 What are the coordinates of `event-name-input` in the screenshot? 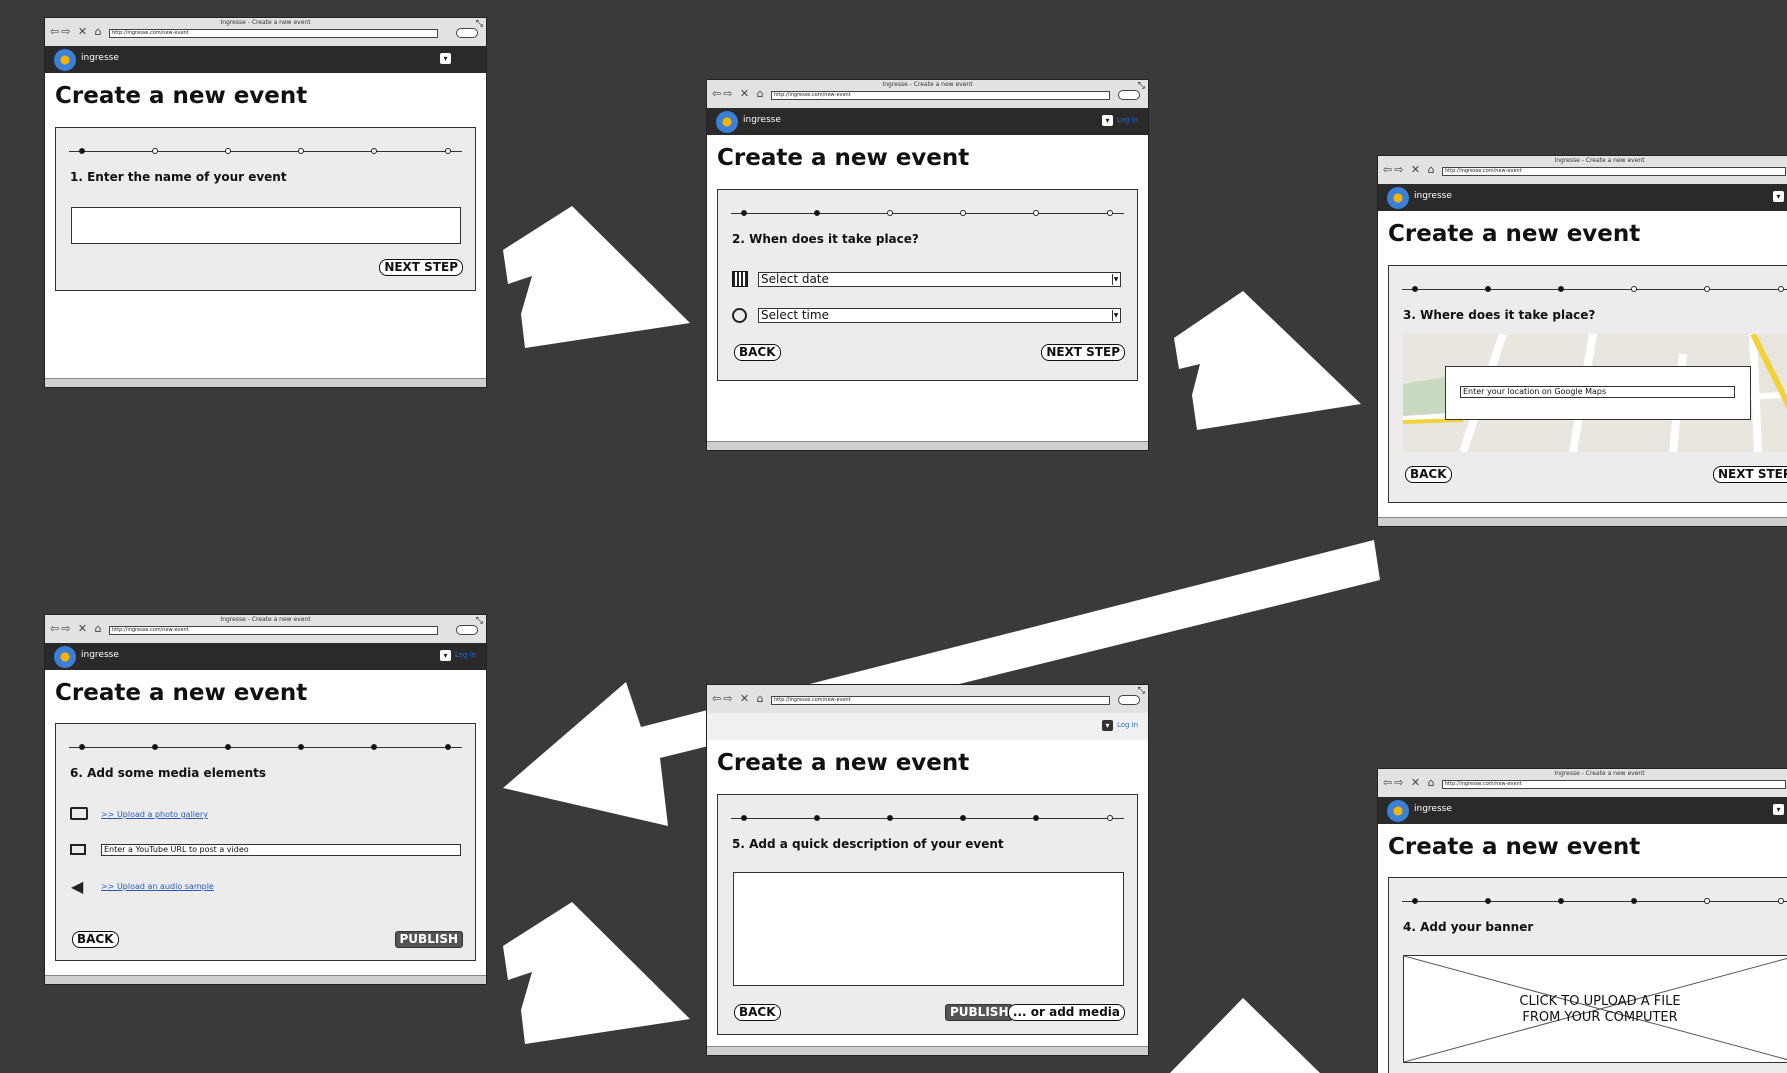 It's located at (266, 225).